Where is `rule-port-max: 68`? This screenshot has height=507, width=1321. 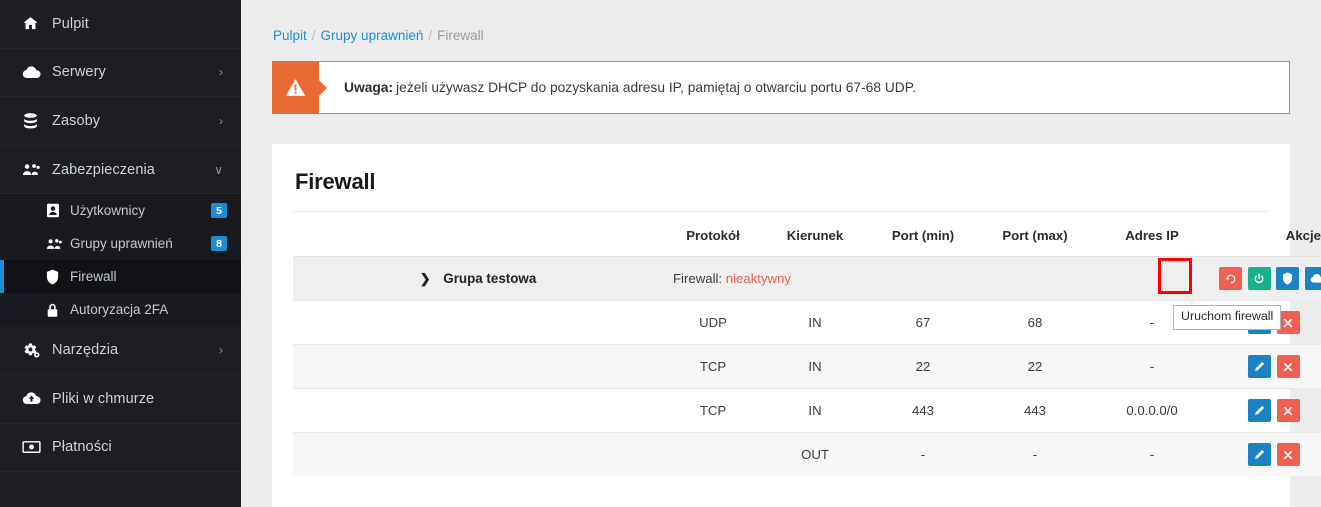
rule-port-max: 68 is located at coordinates (1035, 322).